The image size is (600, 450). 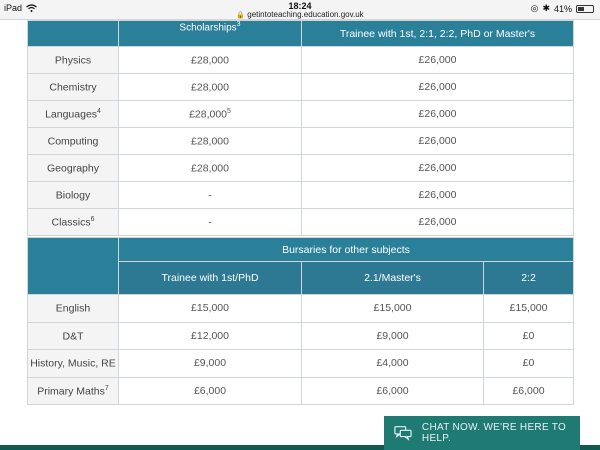 What do you see at coordinates (534, 8) in the screenshot?
I see `orientation-lock-icon: ◎` at bounding box center [534, 8].